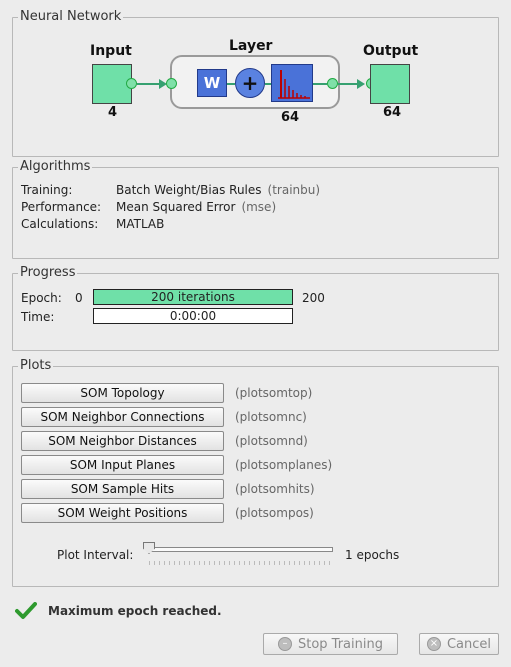  What do you see at coordinates (231, 84) in the screenshot?
I see `weight-wire` at bounding box center [231, 84].